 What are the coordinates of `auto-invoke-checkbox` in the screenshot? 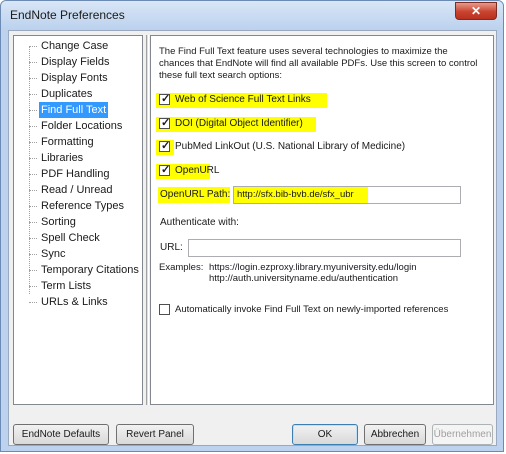 It's located at (164, 309).